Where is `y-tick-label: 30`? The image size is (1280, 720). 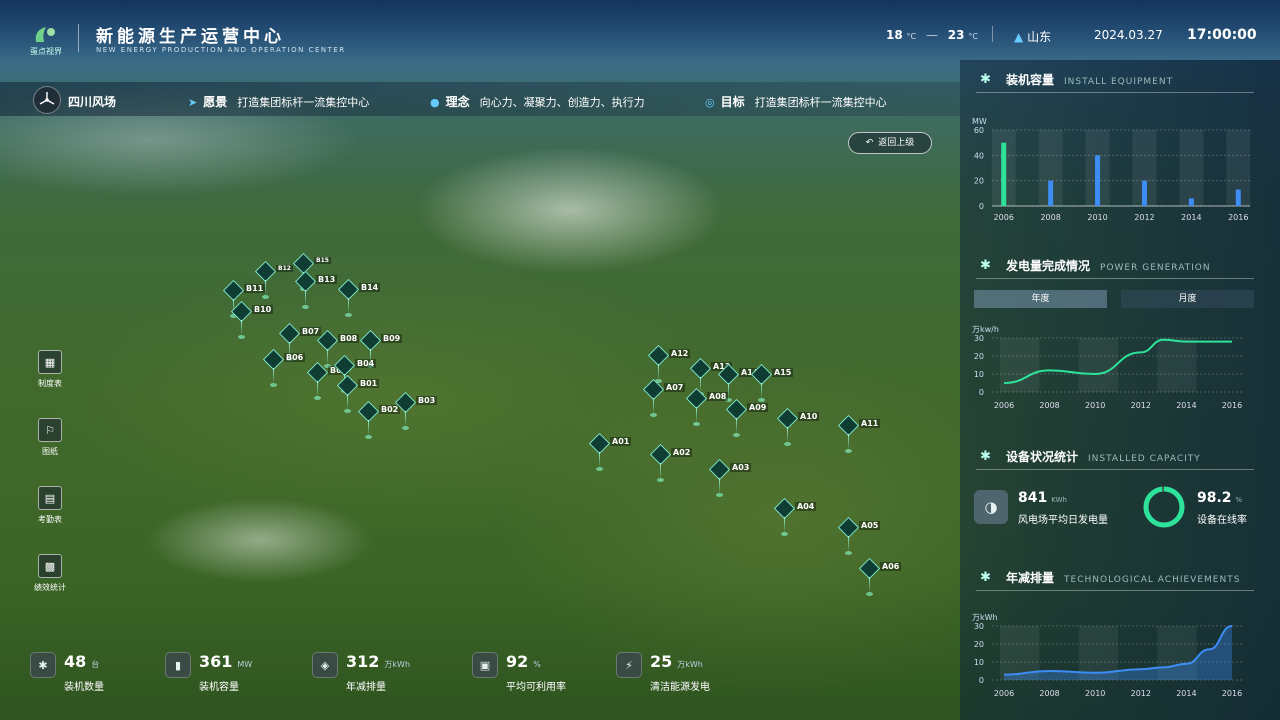 y-tick-label: 30 is located at coordinates (979, 338).